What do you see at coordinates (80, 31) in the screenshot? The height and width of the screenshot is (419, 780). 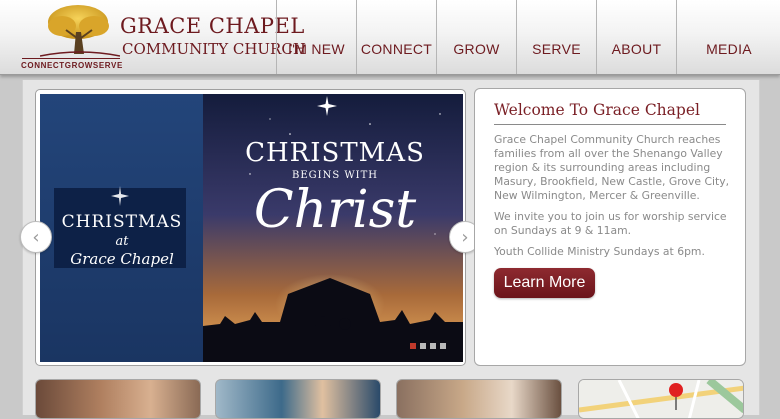 I see `tree-logo-icon` at bounding box center [80, 31].